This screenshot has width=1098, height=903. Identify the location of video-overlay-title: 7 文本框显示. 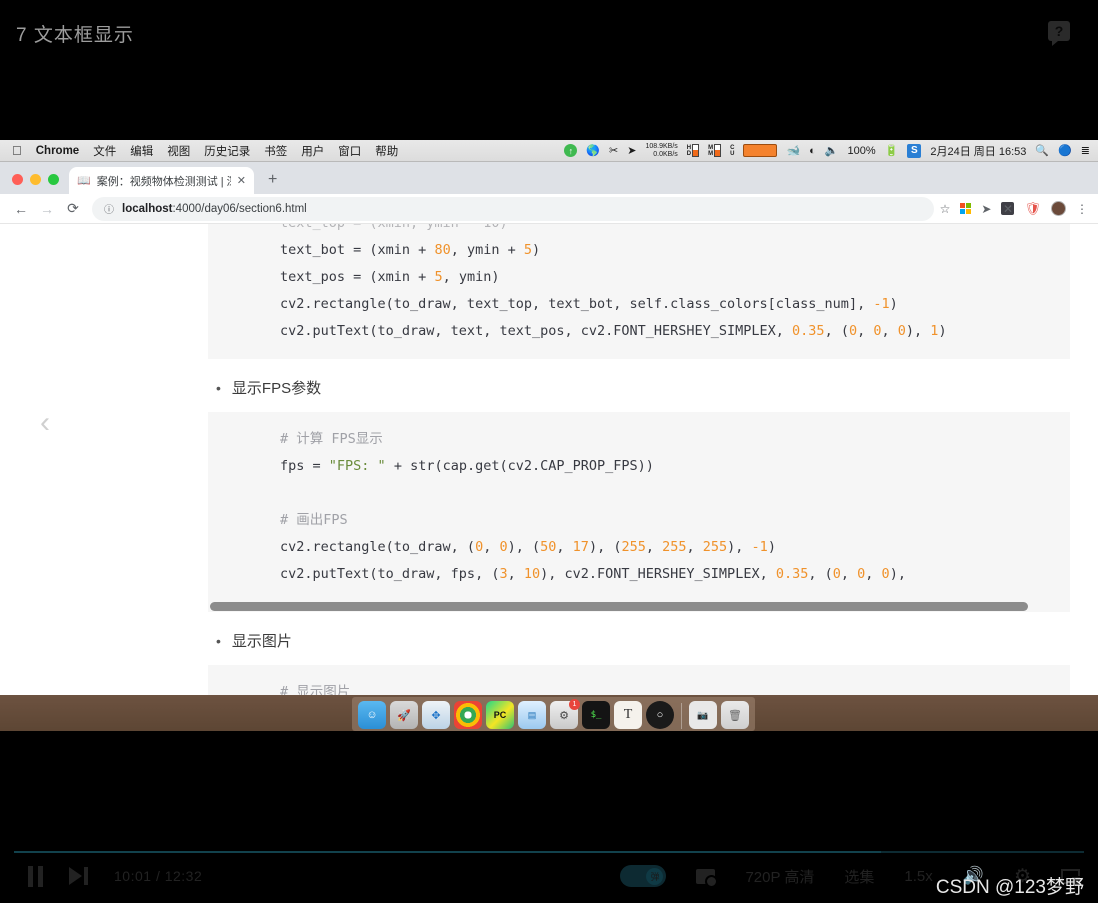
(75, 35).